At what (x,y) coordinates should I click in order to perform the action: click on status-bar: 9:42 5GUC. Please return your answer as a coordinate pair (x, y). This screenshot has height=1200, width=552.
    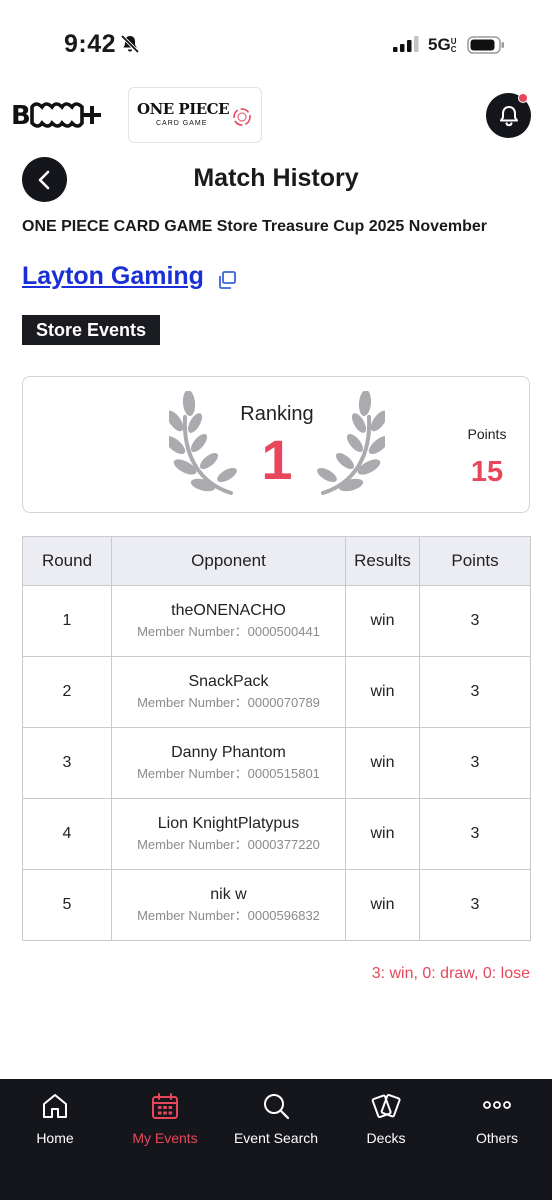
    Looking at the image, I should click on (276, 40).